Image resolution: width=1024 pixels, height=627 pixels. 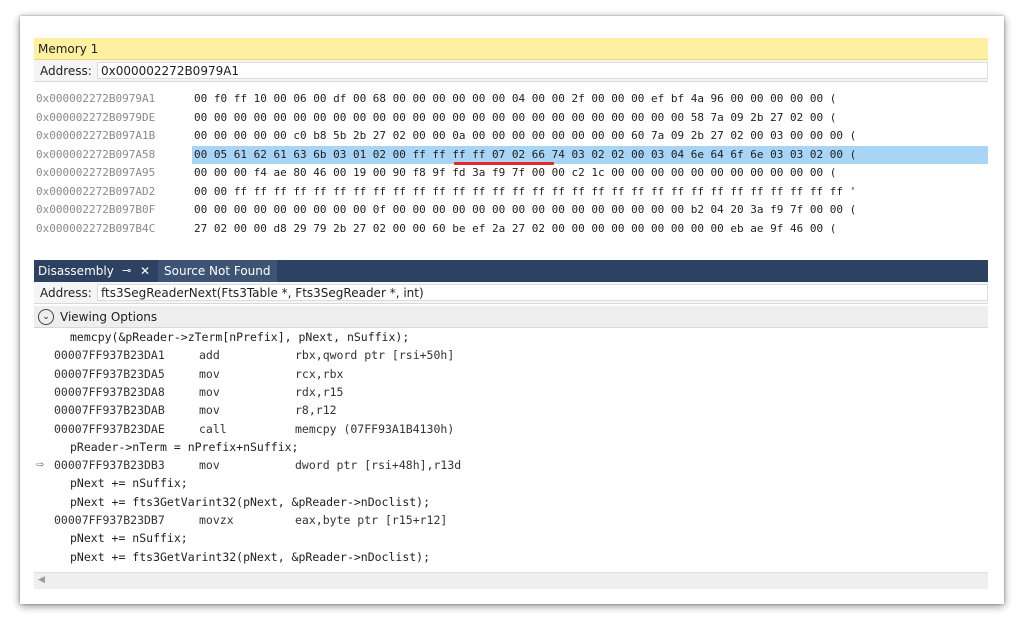 What do you see at coordinates (378, 465) in the screenshot?
I see `instruction-operands: dword ptr [rsi+48h],r13d` at bounding box center [378, 465].